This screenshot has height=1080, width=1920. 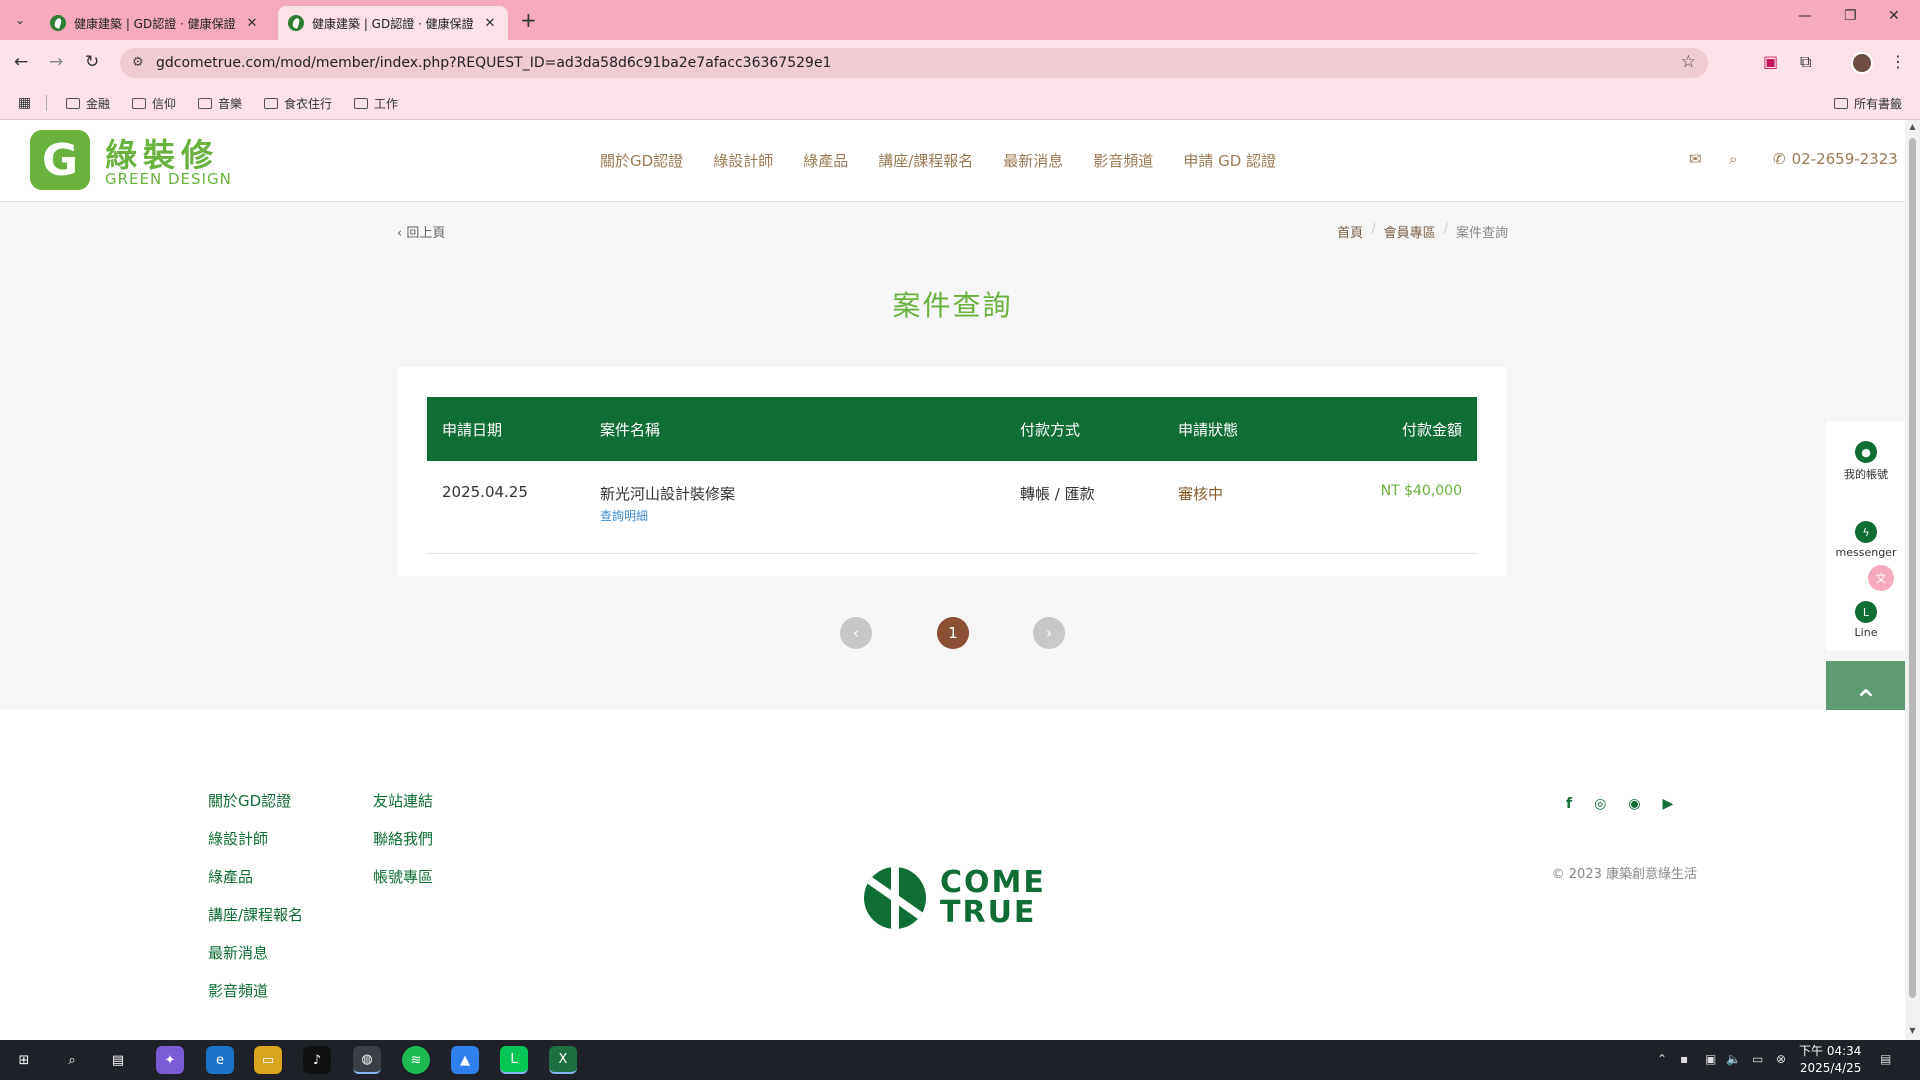 I want to click on nav-apply-gd: 申請 GD 認證, so click(x=1229, y=160).